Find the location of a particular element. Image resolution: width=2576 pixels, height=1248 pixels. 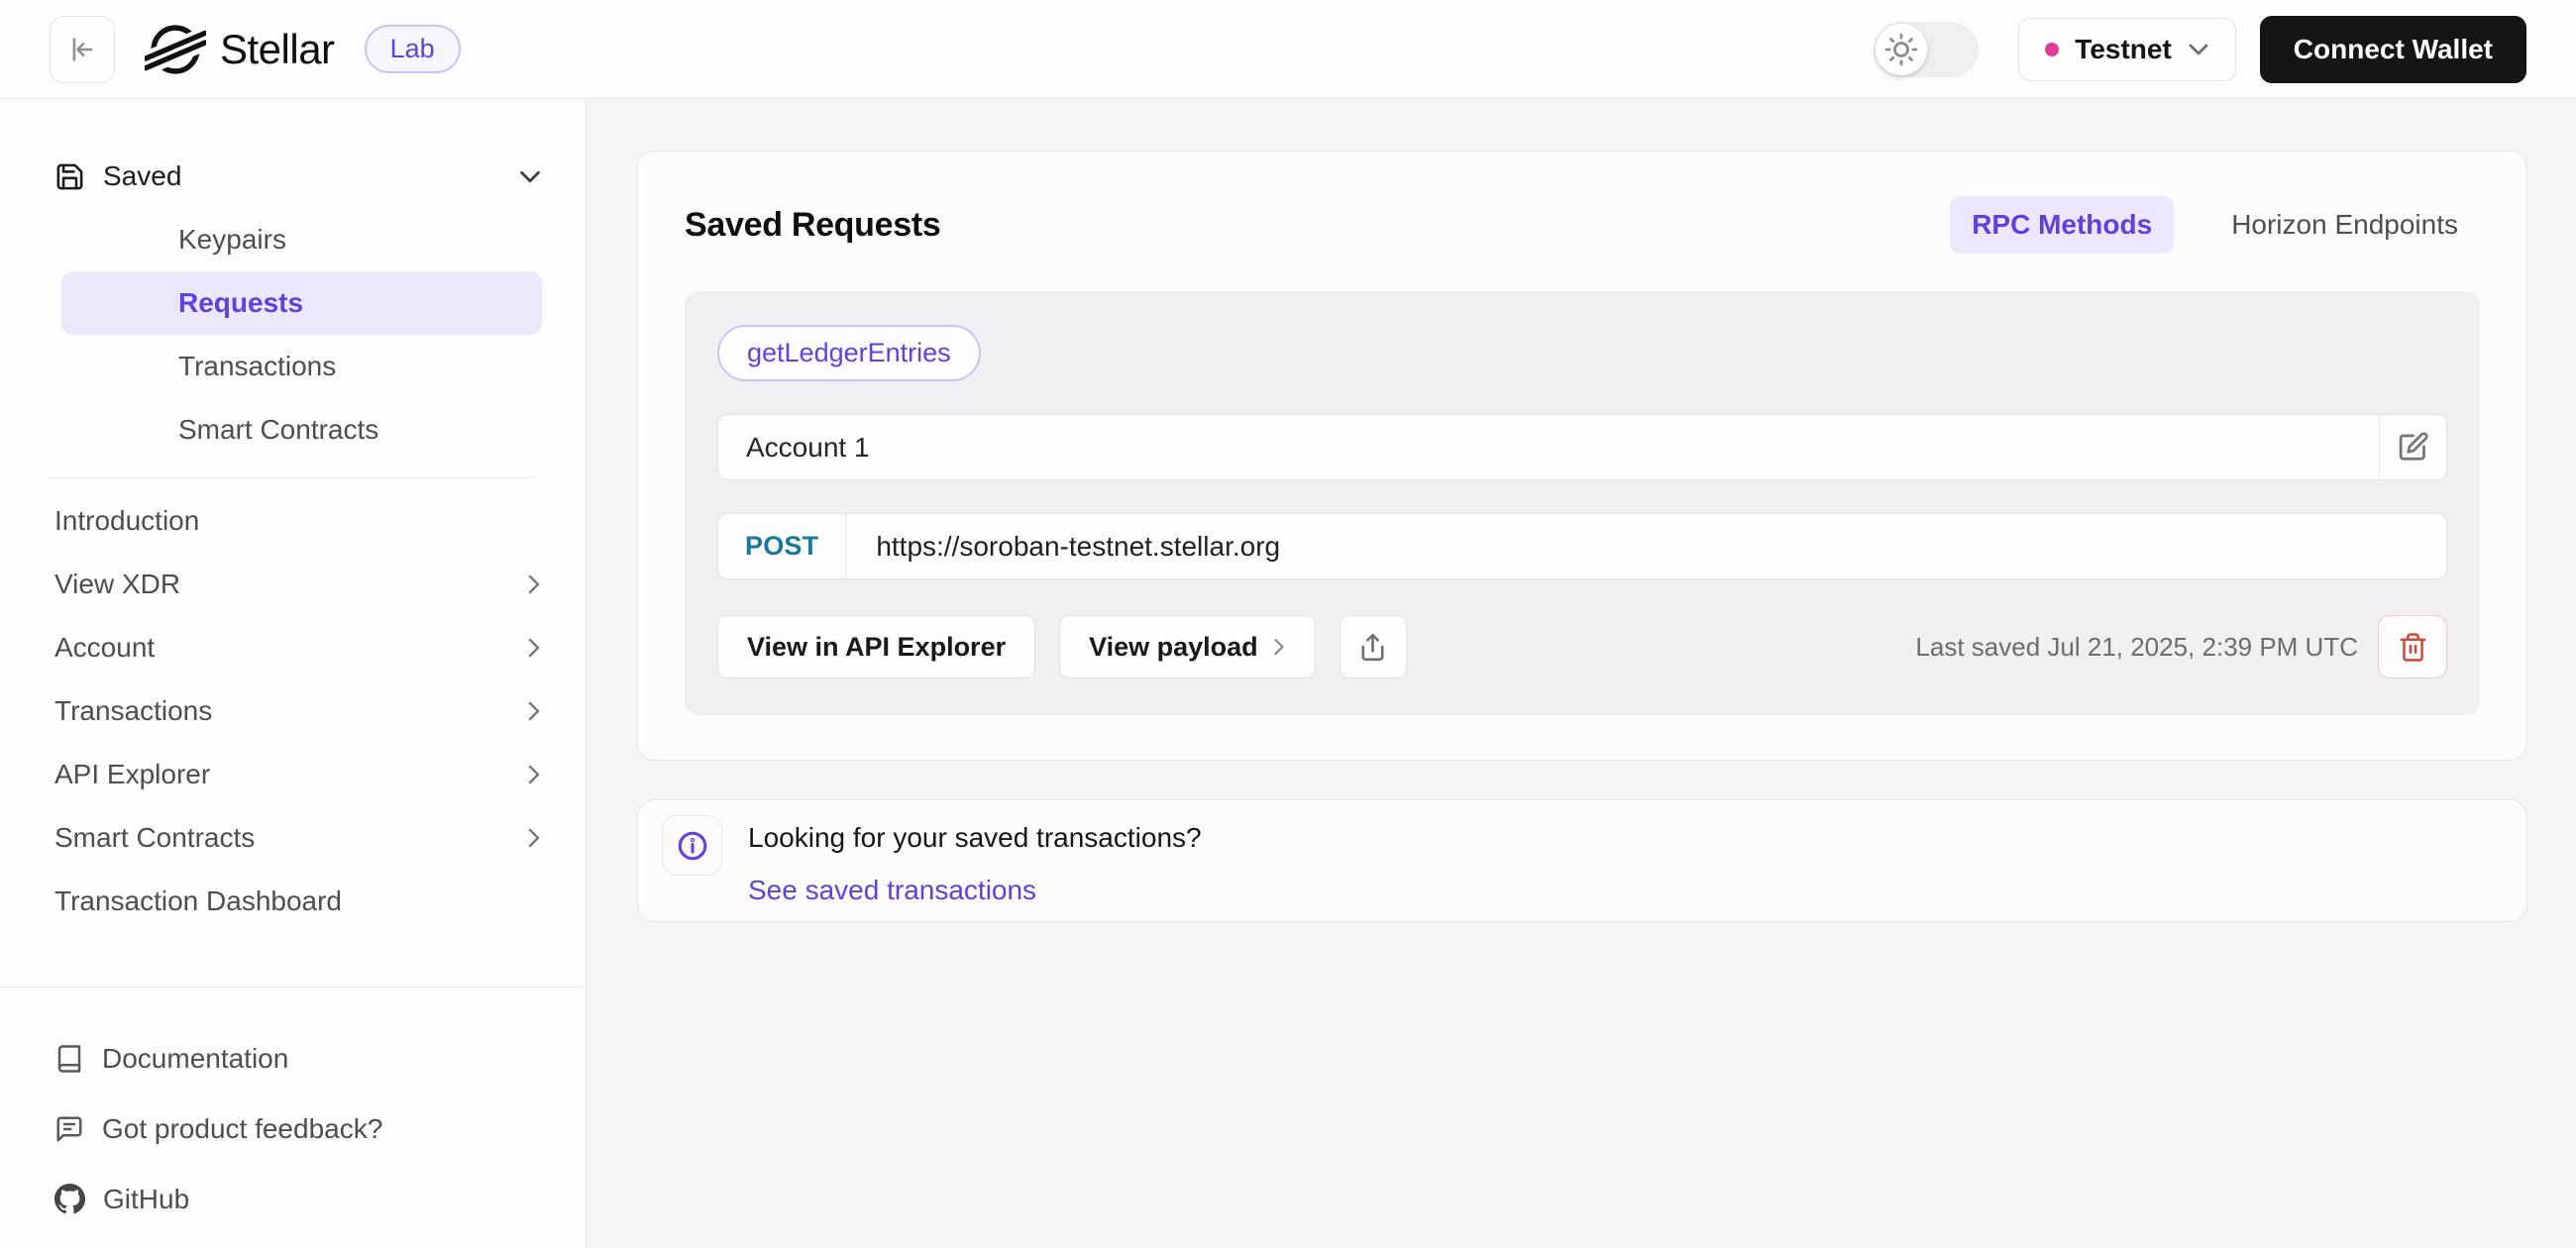

last-saved-timestamp: Last saved Jul 21, 2025, 2:39 PM UTC is located at coordinates (2136, 646).